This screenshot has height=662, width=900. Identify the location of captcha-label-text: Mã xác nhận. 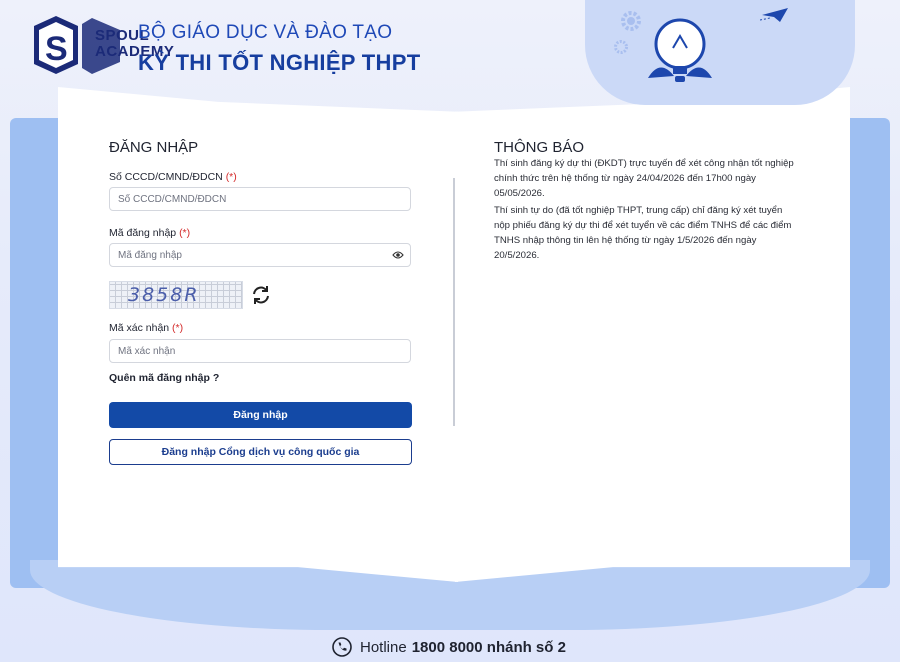
(139, 328).